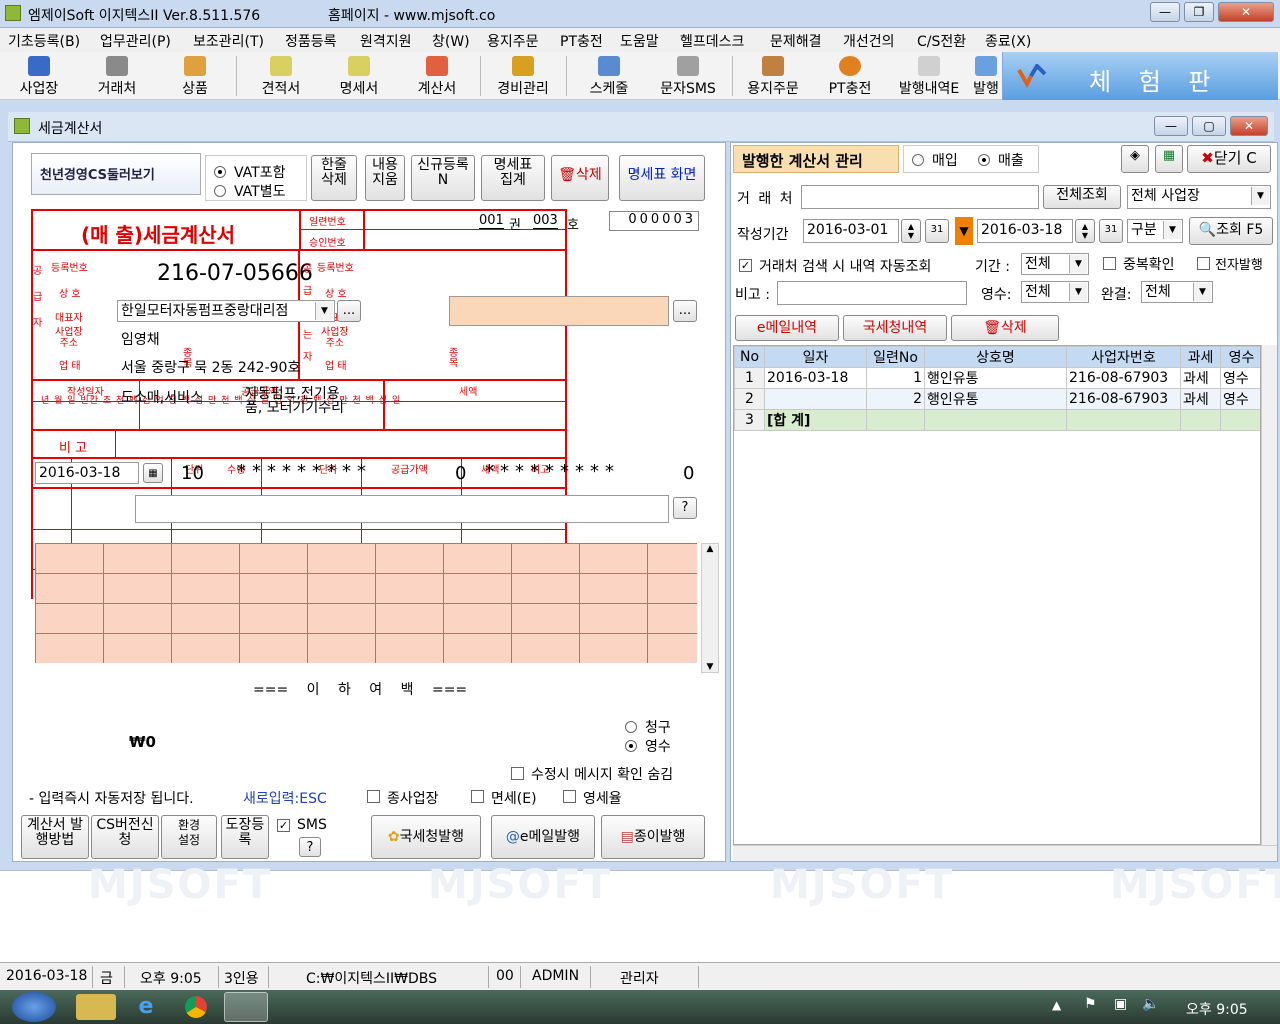  What do you see at coordinates (1090, 1004) in the screenshot?
I see `flag-icon: ⚑` at bounding box center [1090, 1004].